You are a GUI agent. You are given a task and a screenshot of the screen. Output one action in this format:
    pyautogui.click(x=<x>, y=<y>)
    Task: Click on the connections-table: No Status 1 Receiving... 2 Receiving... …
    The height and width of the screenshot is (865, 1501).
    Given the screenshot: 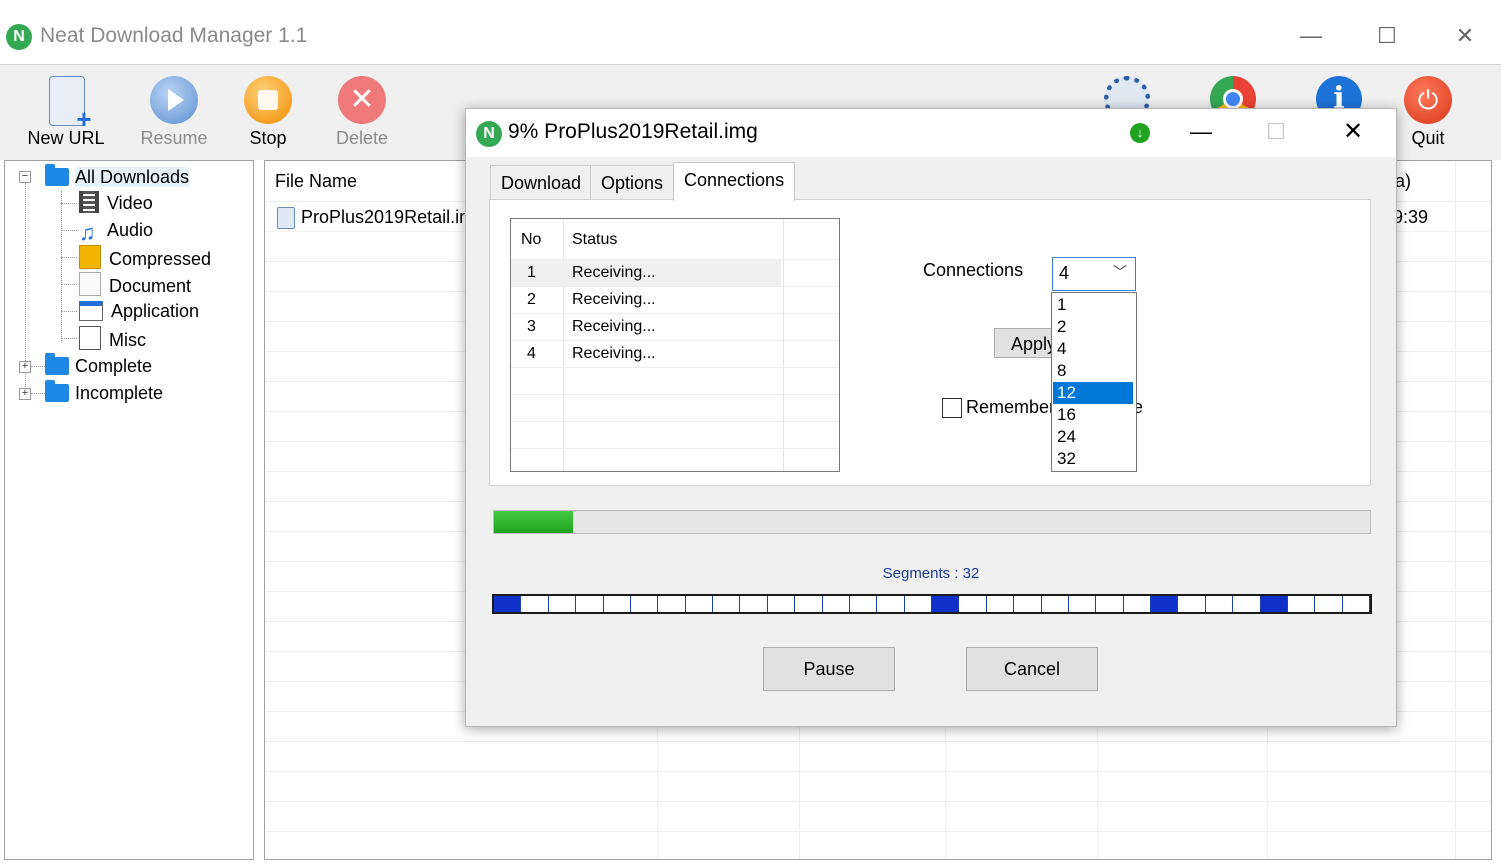 What is the action you would take?
    pyautogui.click(x=675, y=345)
    